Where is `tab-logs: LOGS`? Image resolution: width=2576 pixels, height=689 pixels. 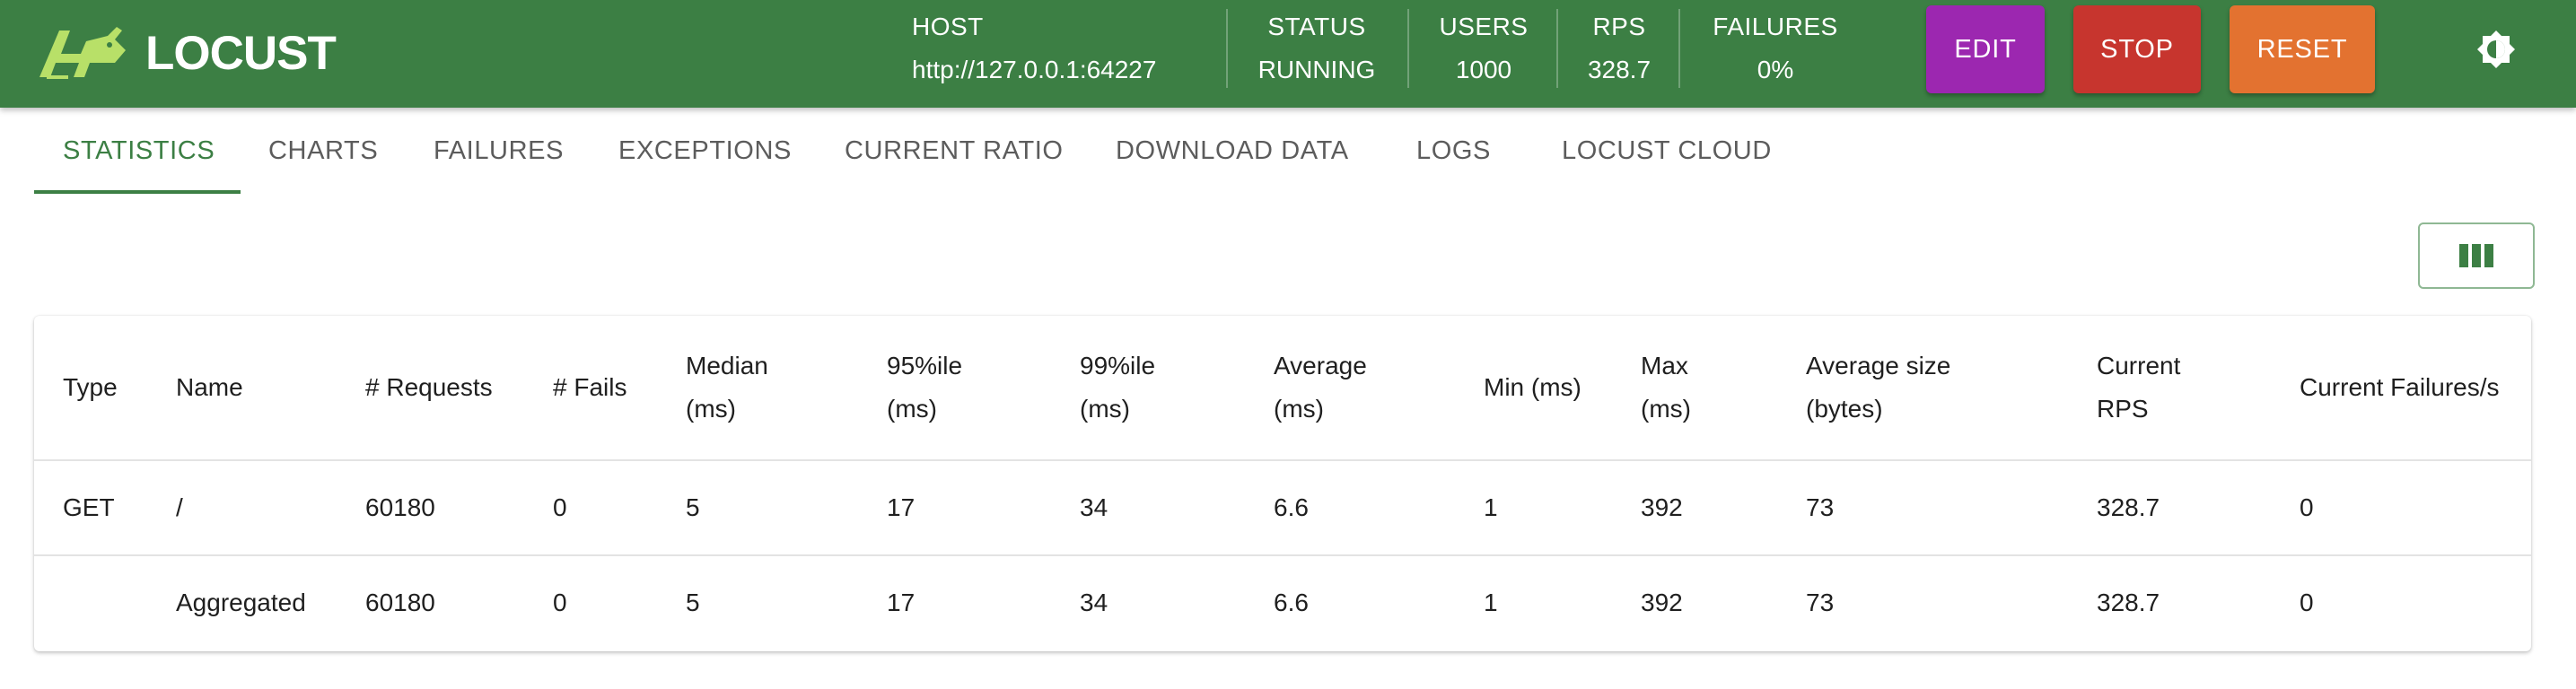 tab-logs: LOGS is located at coordinates (1453, 150).